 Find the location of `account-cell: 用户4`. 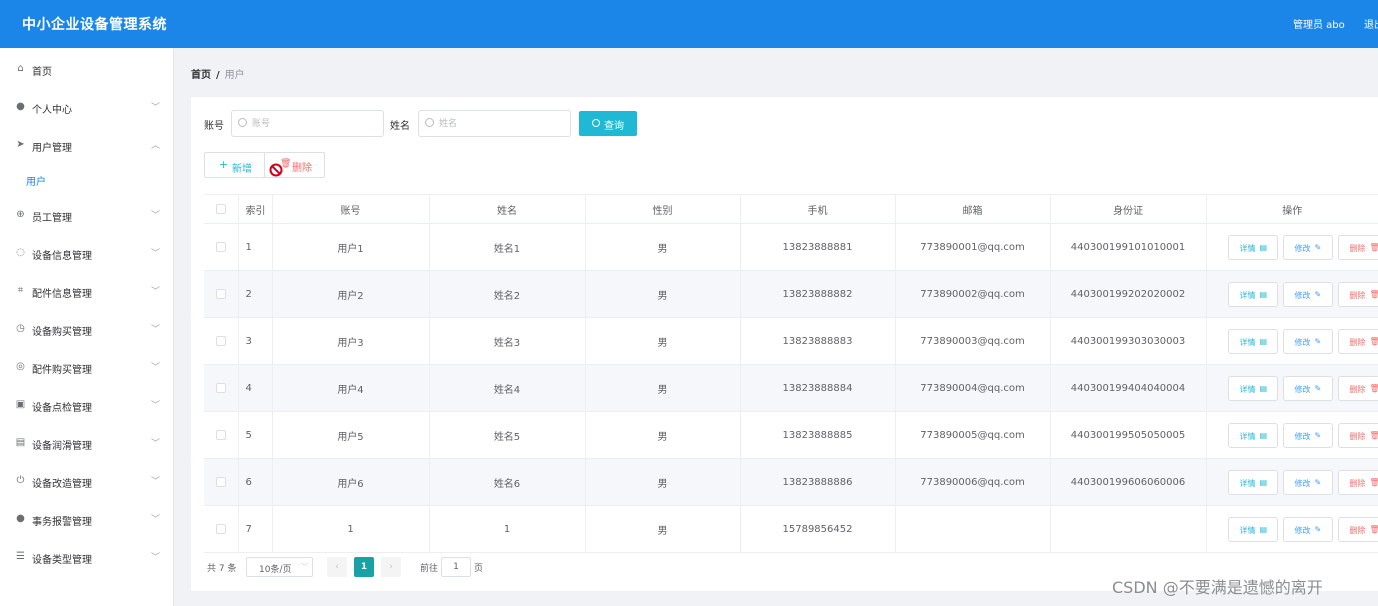

account-cell: 用户4 is located at coordinates (351, 388).